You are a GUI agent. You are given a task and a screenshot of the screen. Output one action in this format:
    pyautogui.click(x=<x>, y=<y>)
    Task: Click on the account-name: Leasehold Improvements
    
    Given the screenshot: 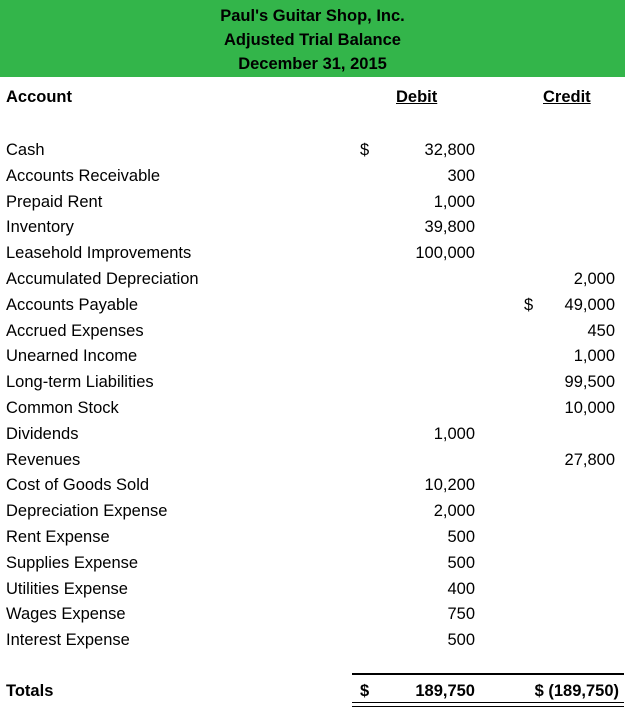 What is the action you would take?
    pyautogui.click(x=99, y=253)
    